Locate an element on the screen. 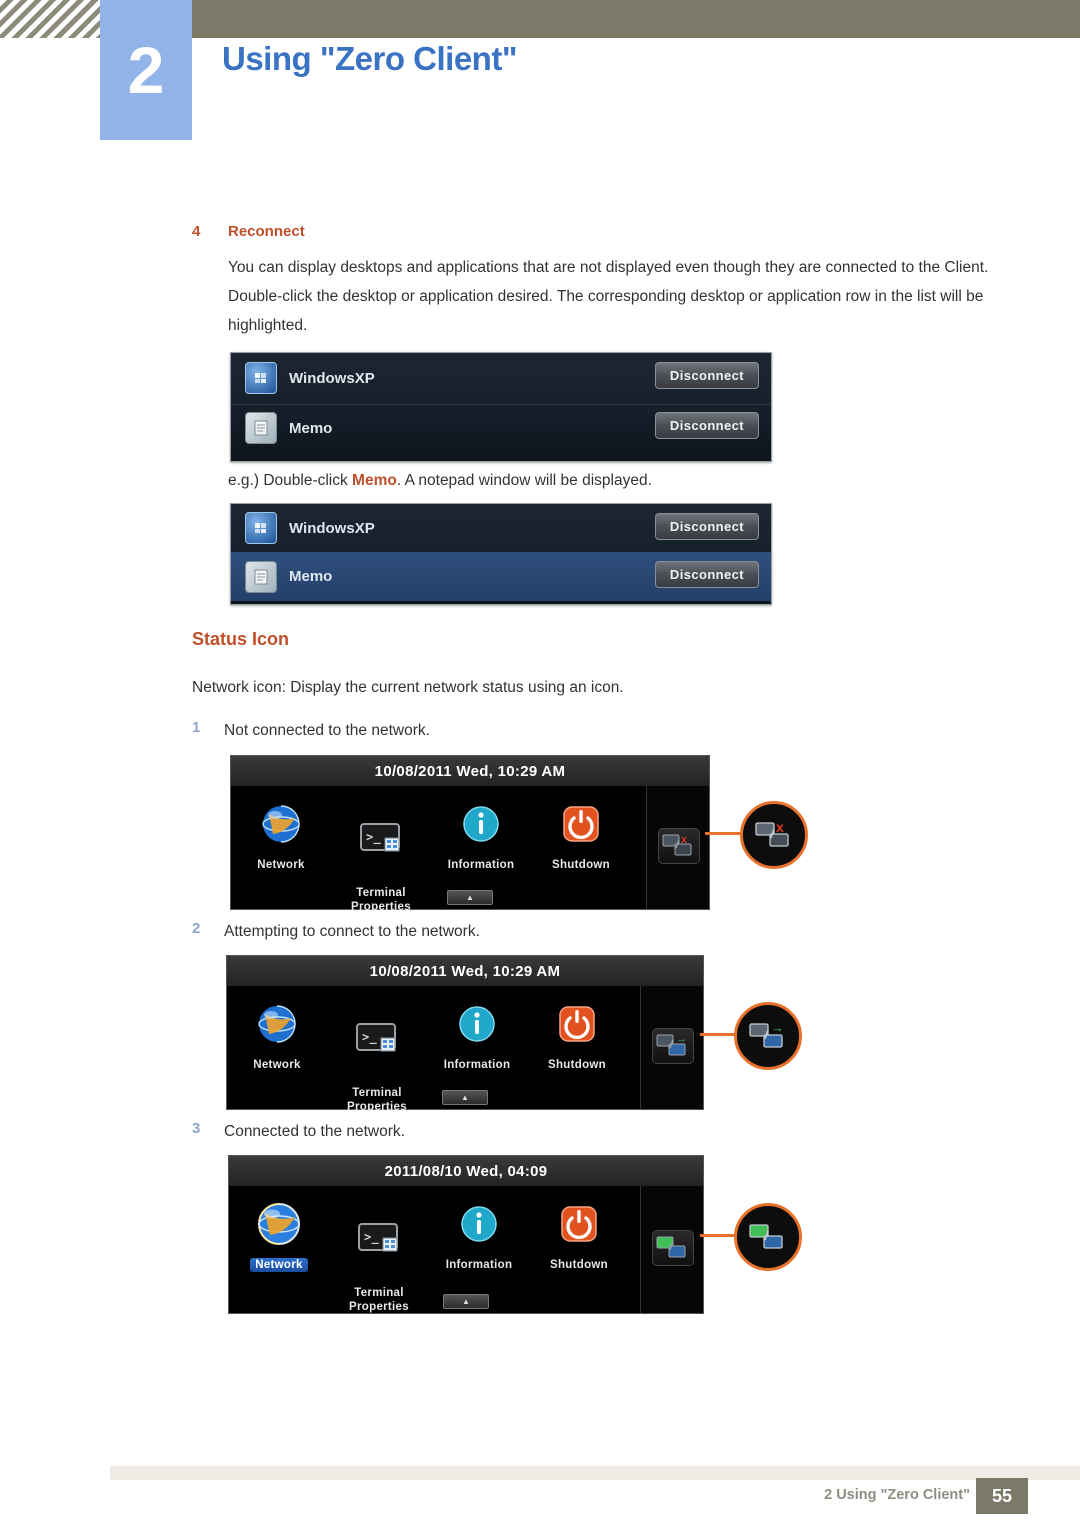 The image size is (1080, 1527). chapter-number: 2 is located at coordinates (146, 70).